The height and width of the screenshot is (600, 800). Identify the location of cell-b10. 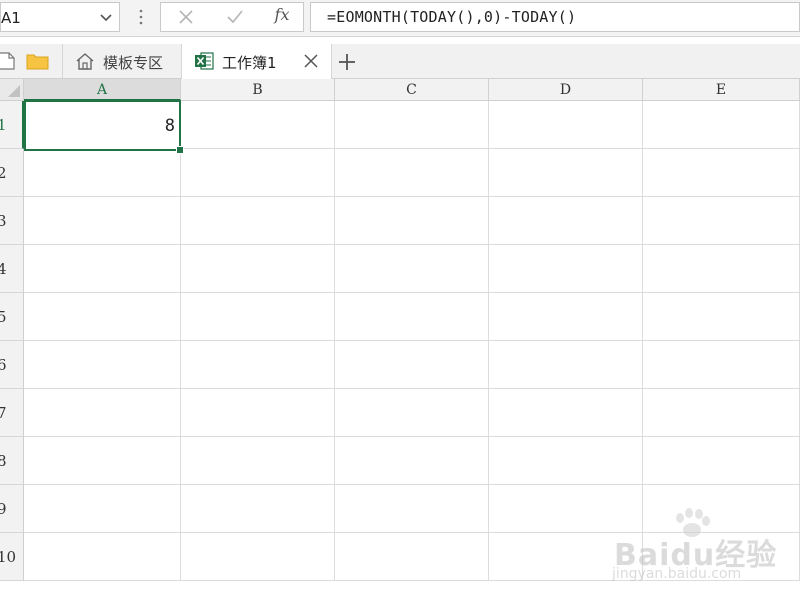
(258, 557).